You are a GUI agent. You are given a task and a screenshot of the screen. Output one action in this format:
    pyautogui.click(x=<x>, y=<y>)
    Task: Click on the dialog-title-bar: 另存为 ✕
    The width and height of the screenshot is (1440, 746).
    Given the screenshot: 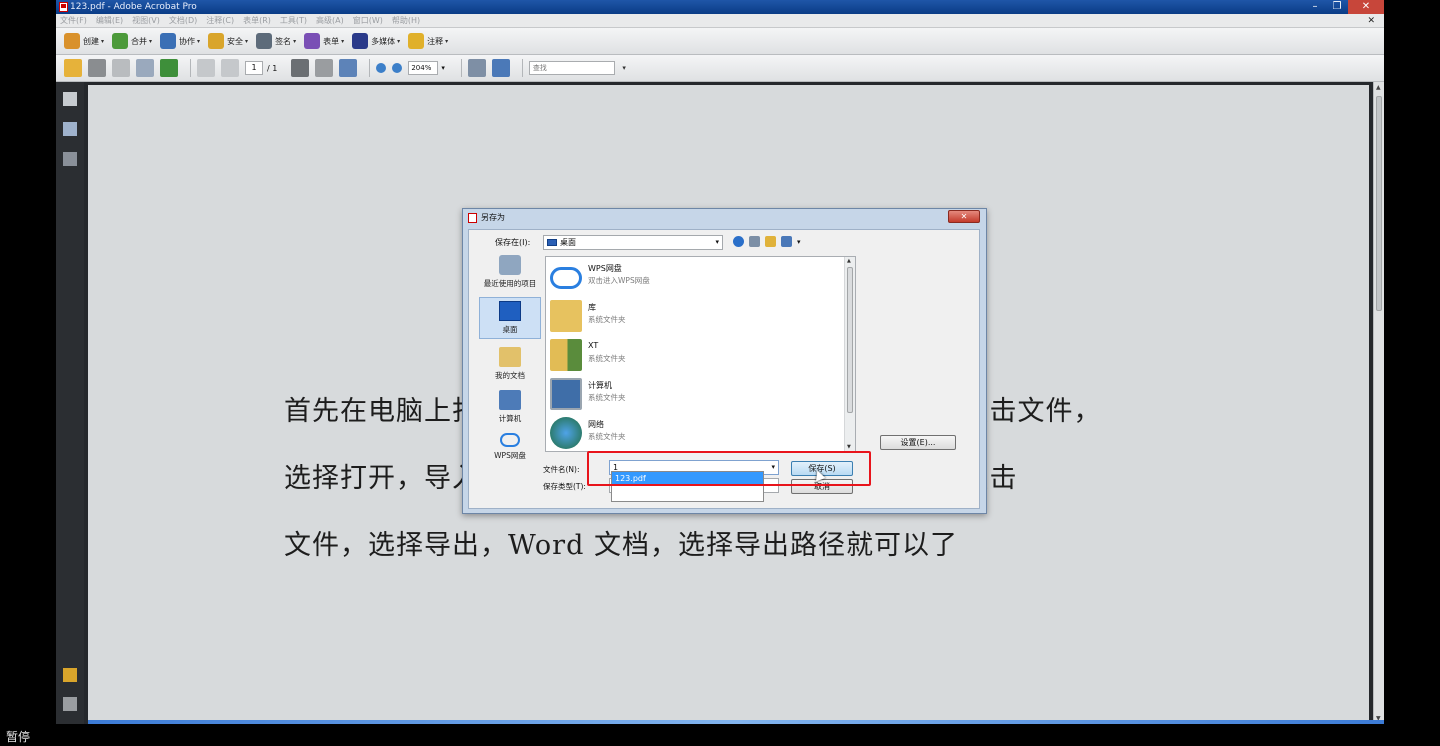 What is the action you would take?
    pyautogui.click(x=724, y=217)
    